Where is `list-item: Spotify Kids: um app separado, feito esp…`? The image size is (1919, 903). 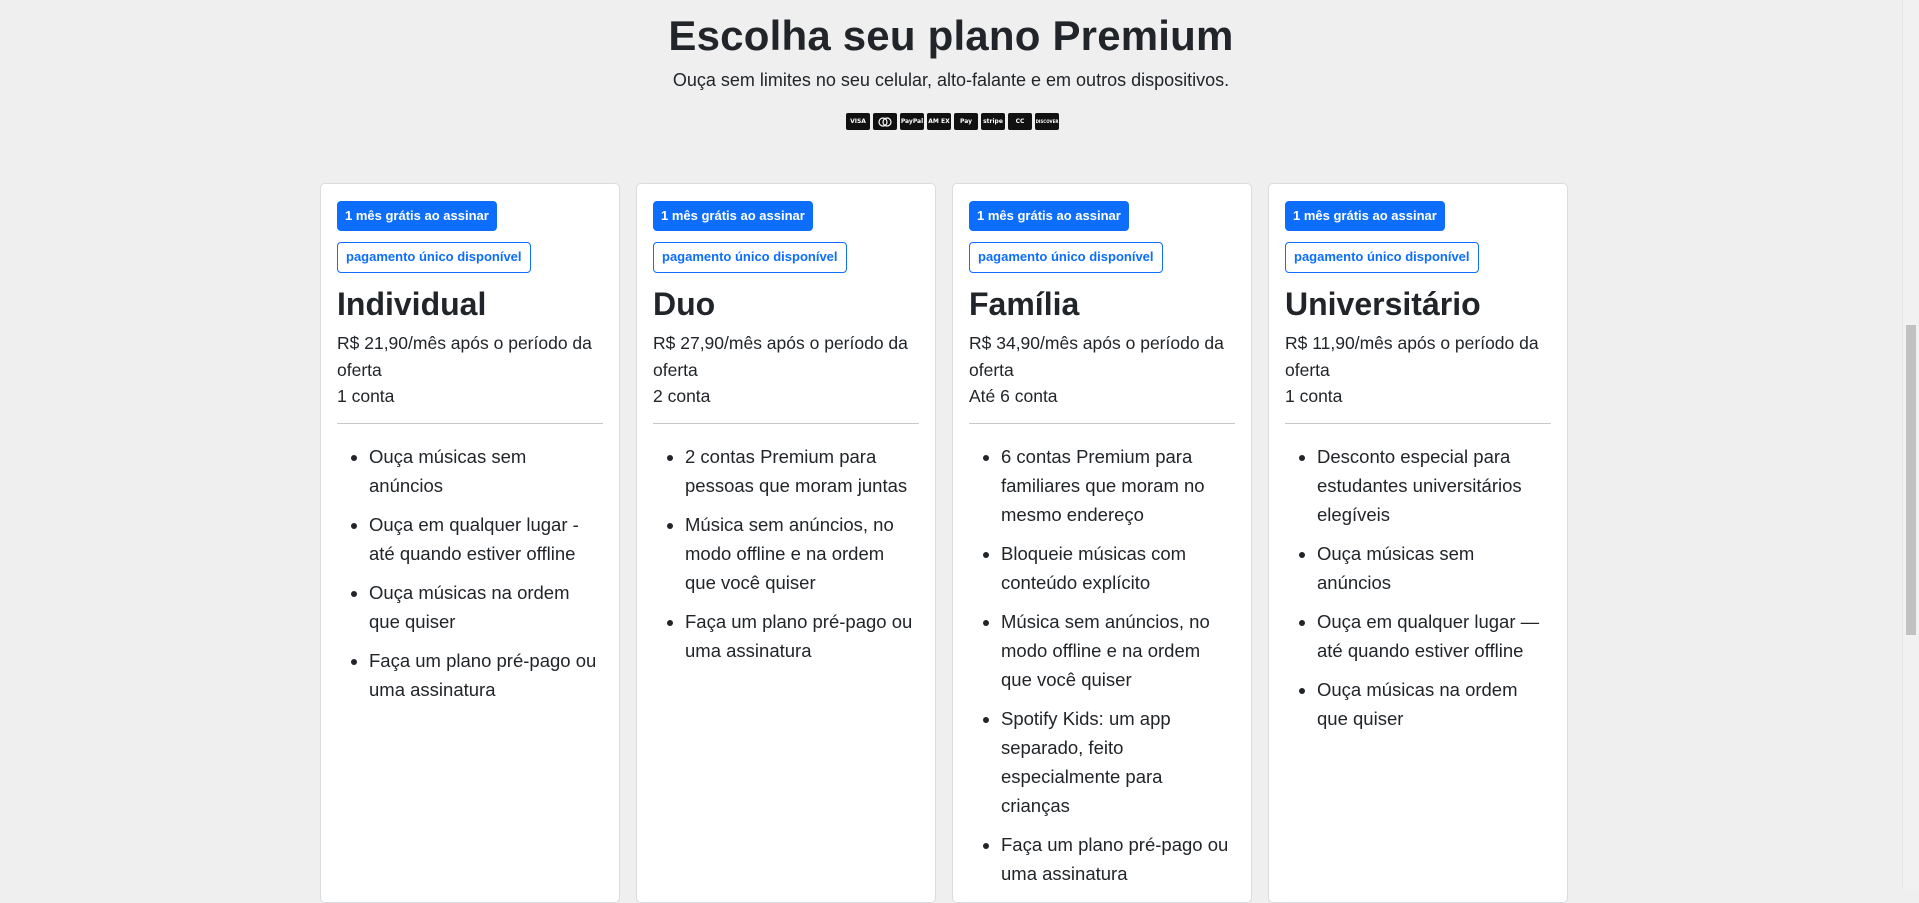
list-item: Spotify Kids: um app separado, feito esp… is located at coordinates (1118, 762).